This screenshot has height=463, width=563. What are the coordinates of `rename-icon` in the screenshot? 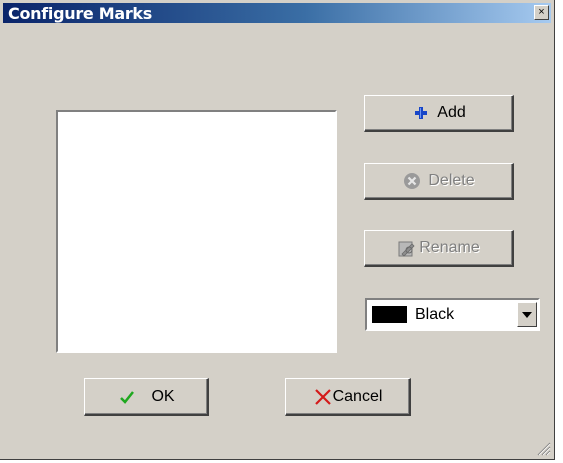 It's located at (407, 248).